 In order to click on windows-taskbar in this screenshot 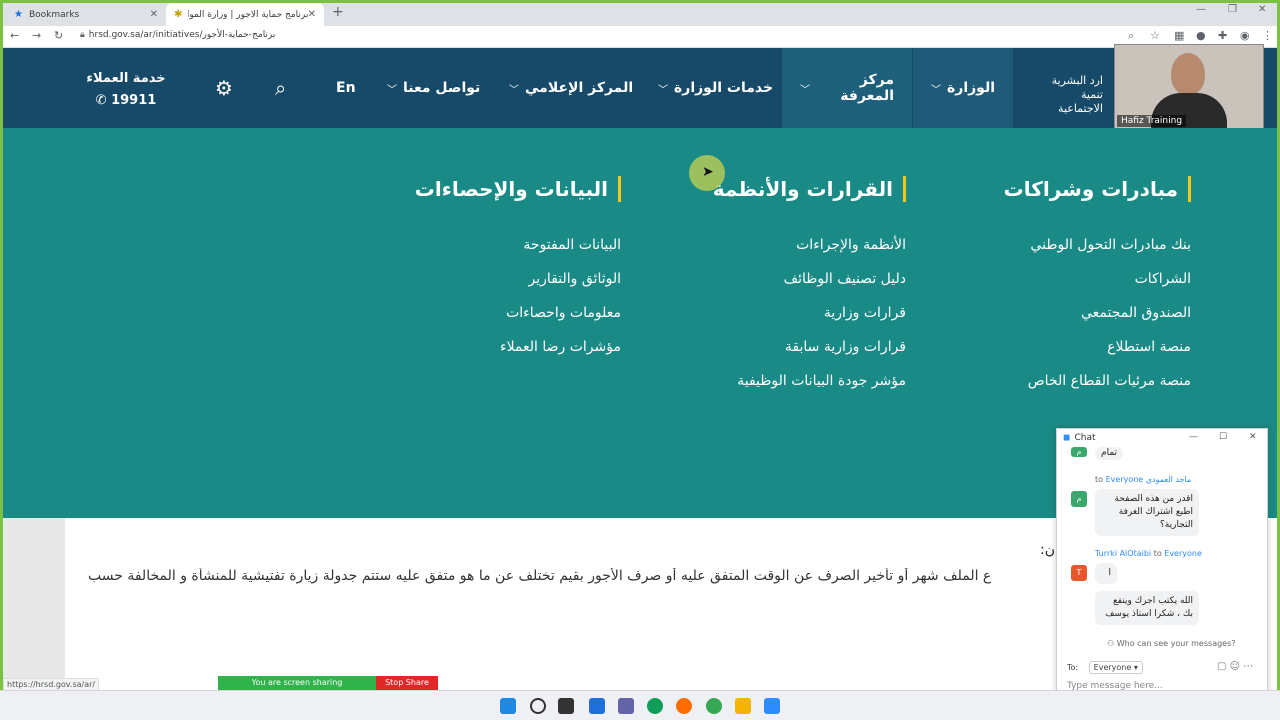, I will do `click(640, 705)`.